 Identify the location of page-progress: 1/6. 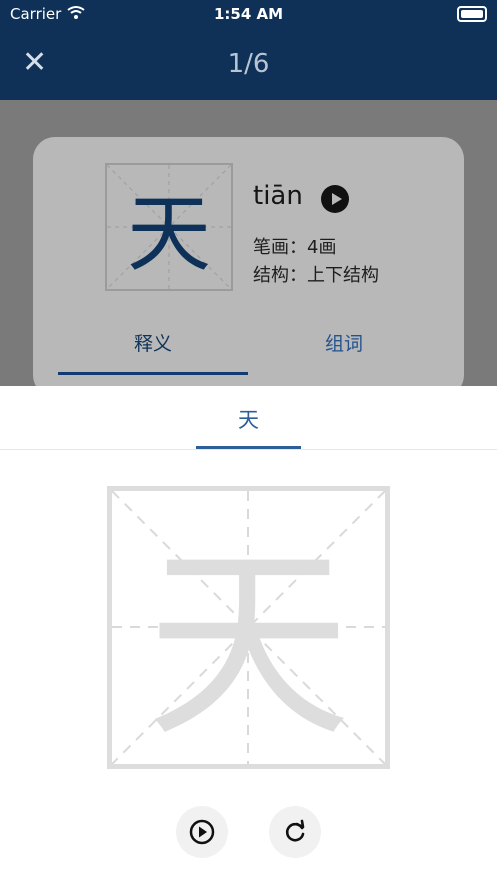
(248, 64).